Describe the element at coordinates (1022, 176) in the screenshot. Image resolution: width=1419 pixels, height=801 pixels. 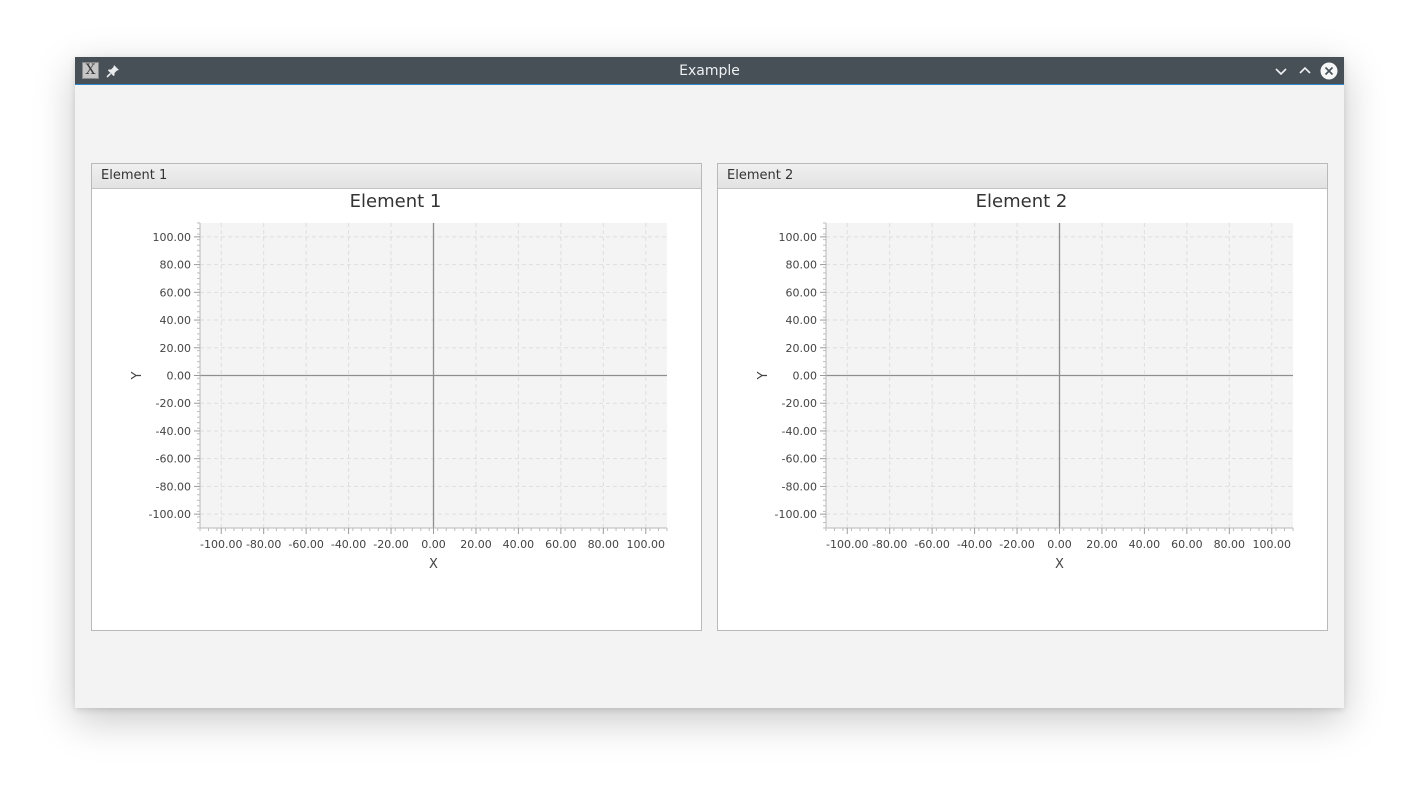
I see `panel-header: Element 2` at that location.